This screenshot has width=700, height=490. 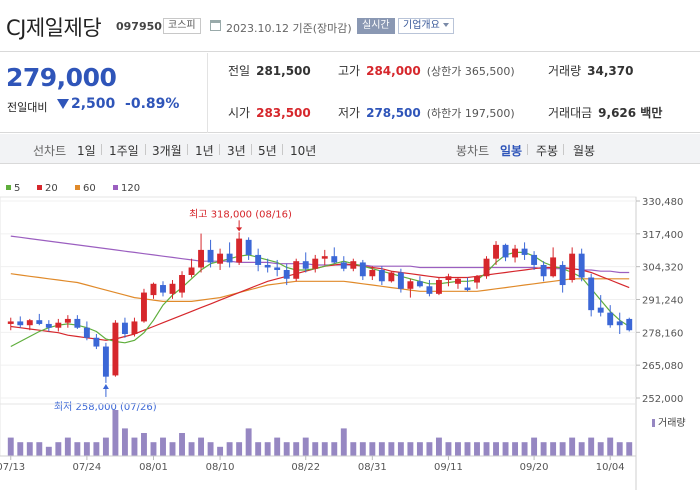 What do you see at coordinates (303, 150) in the screenshot?
I see `period-10y: 10년` at bounding box center [303, 150].